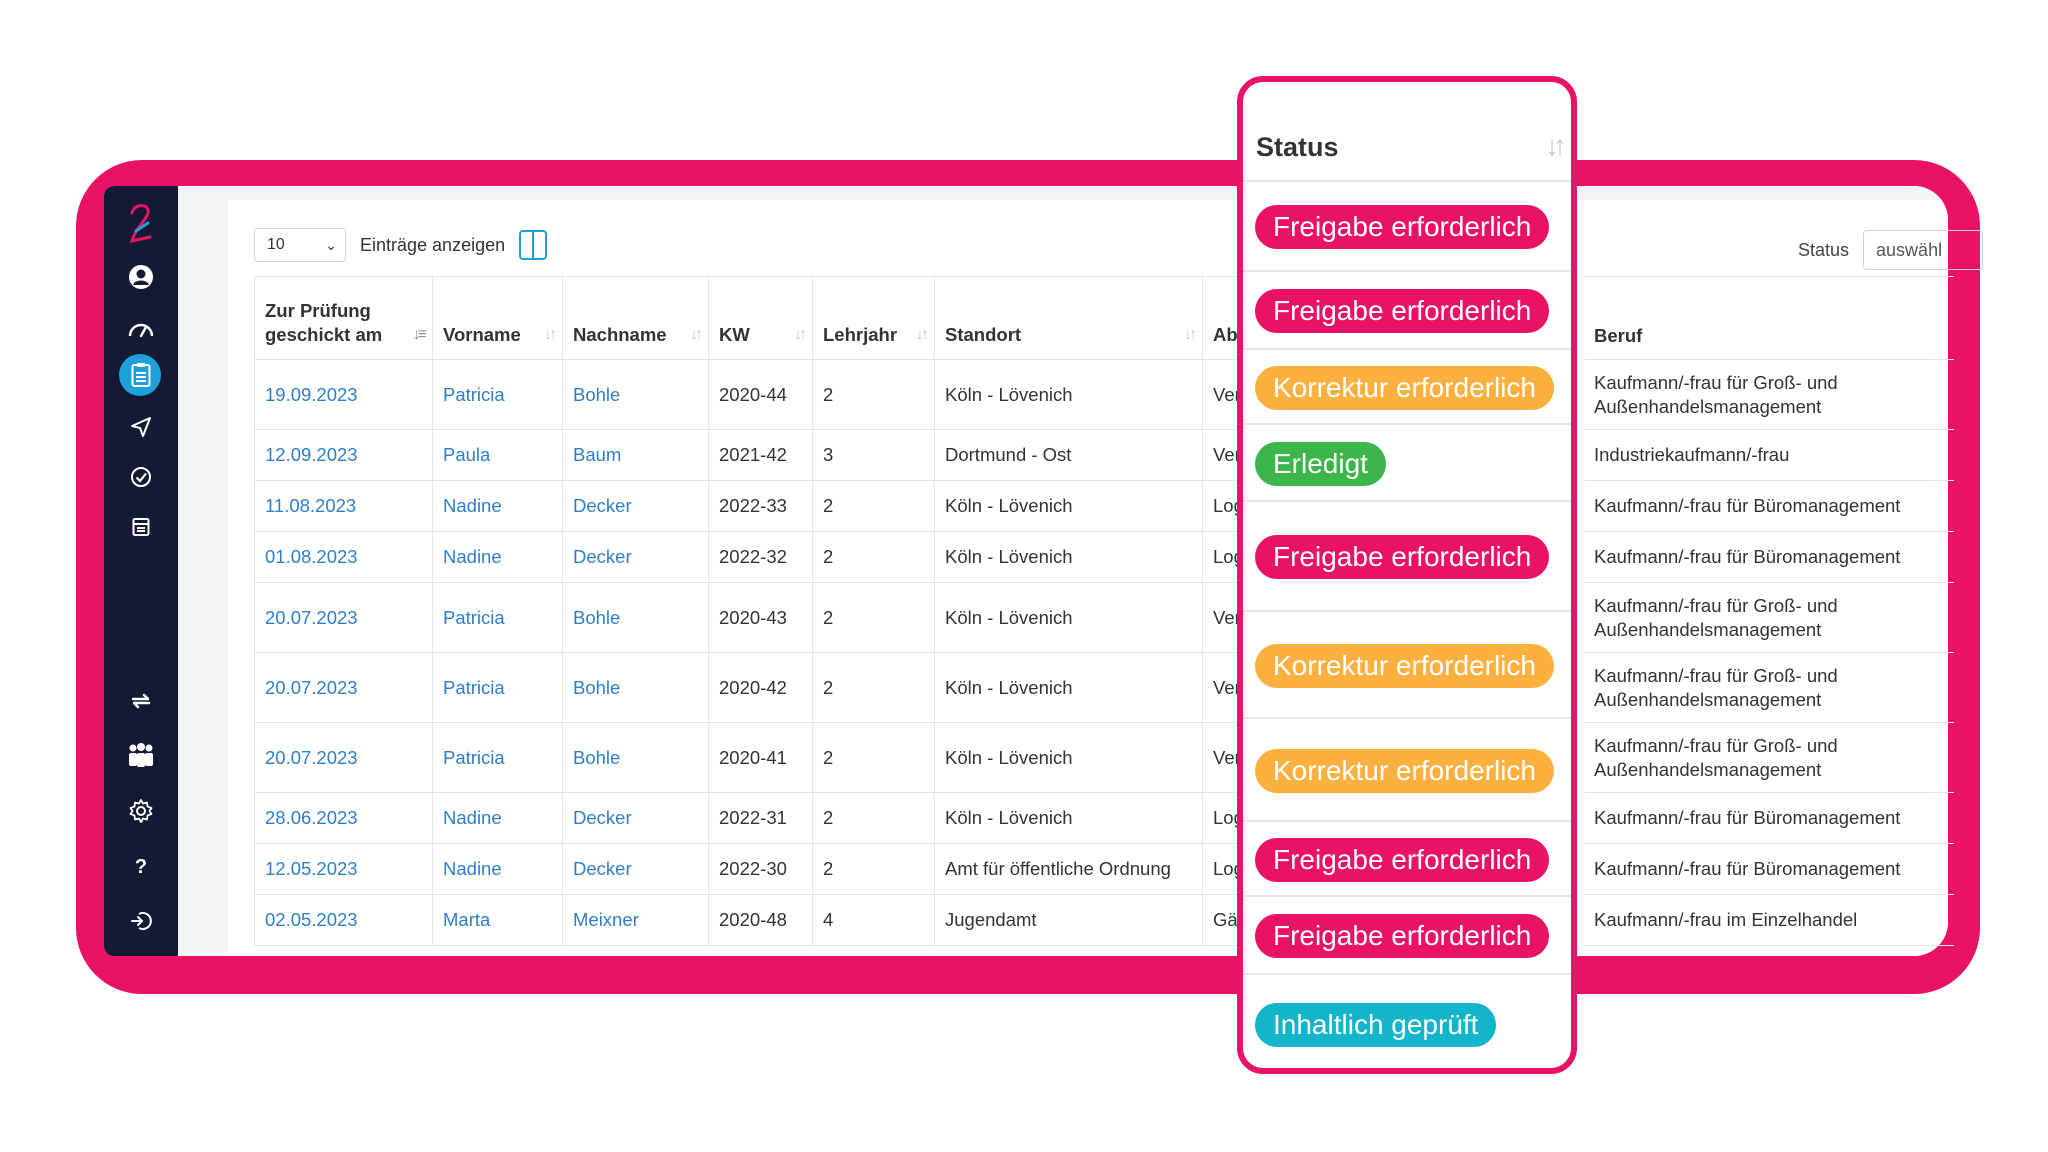 This screenshot has width=2048, height=1152. What do you see at coordinates (760, 506) in the screenshot?
I see `cell-kw: 2022-33` at bounding box center [760, 506].